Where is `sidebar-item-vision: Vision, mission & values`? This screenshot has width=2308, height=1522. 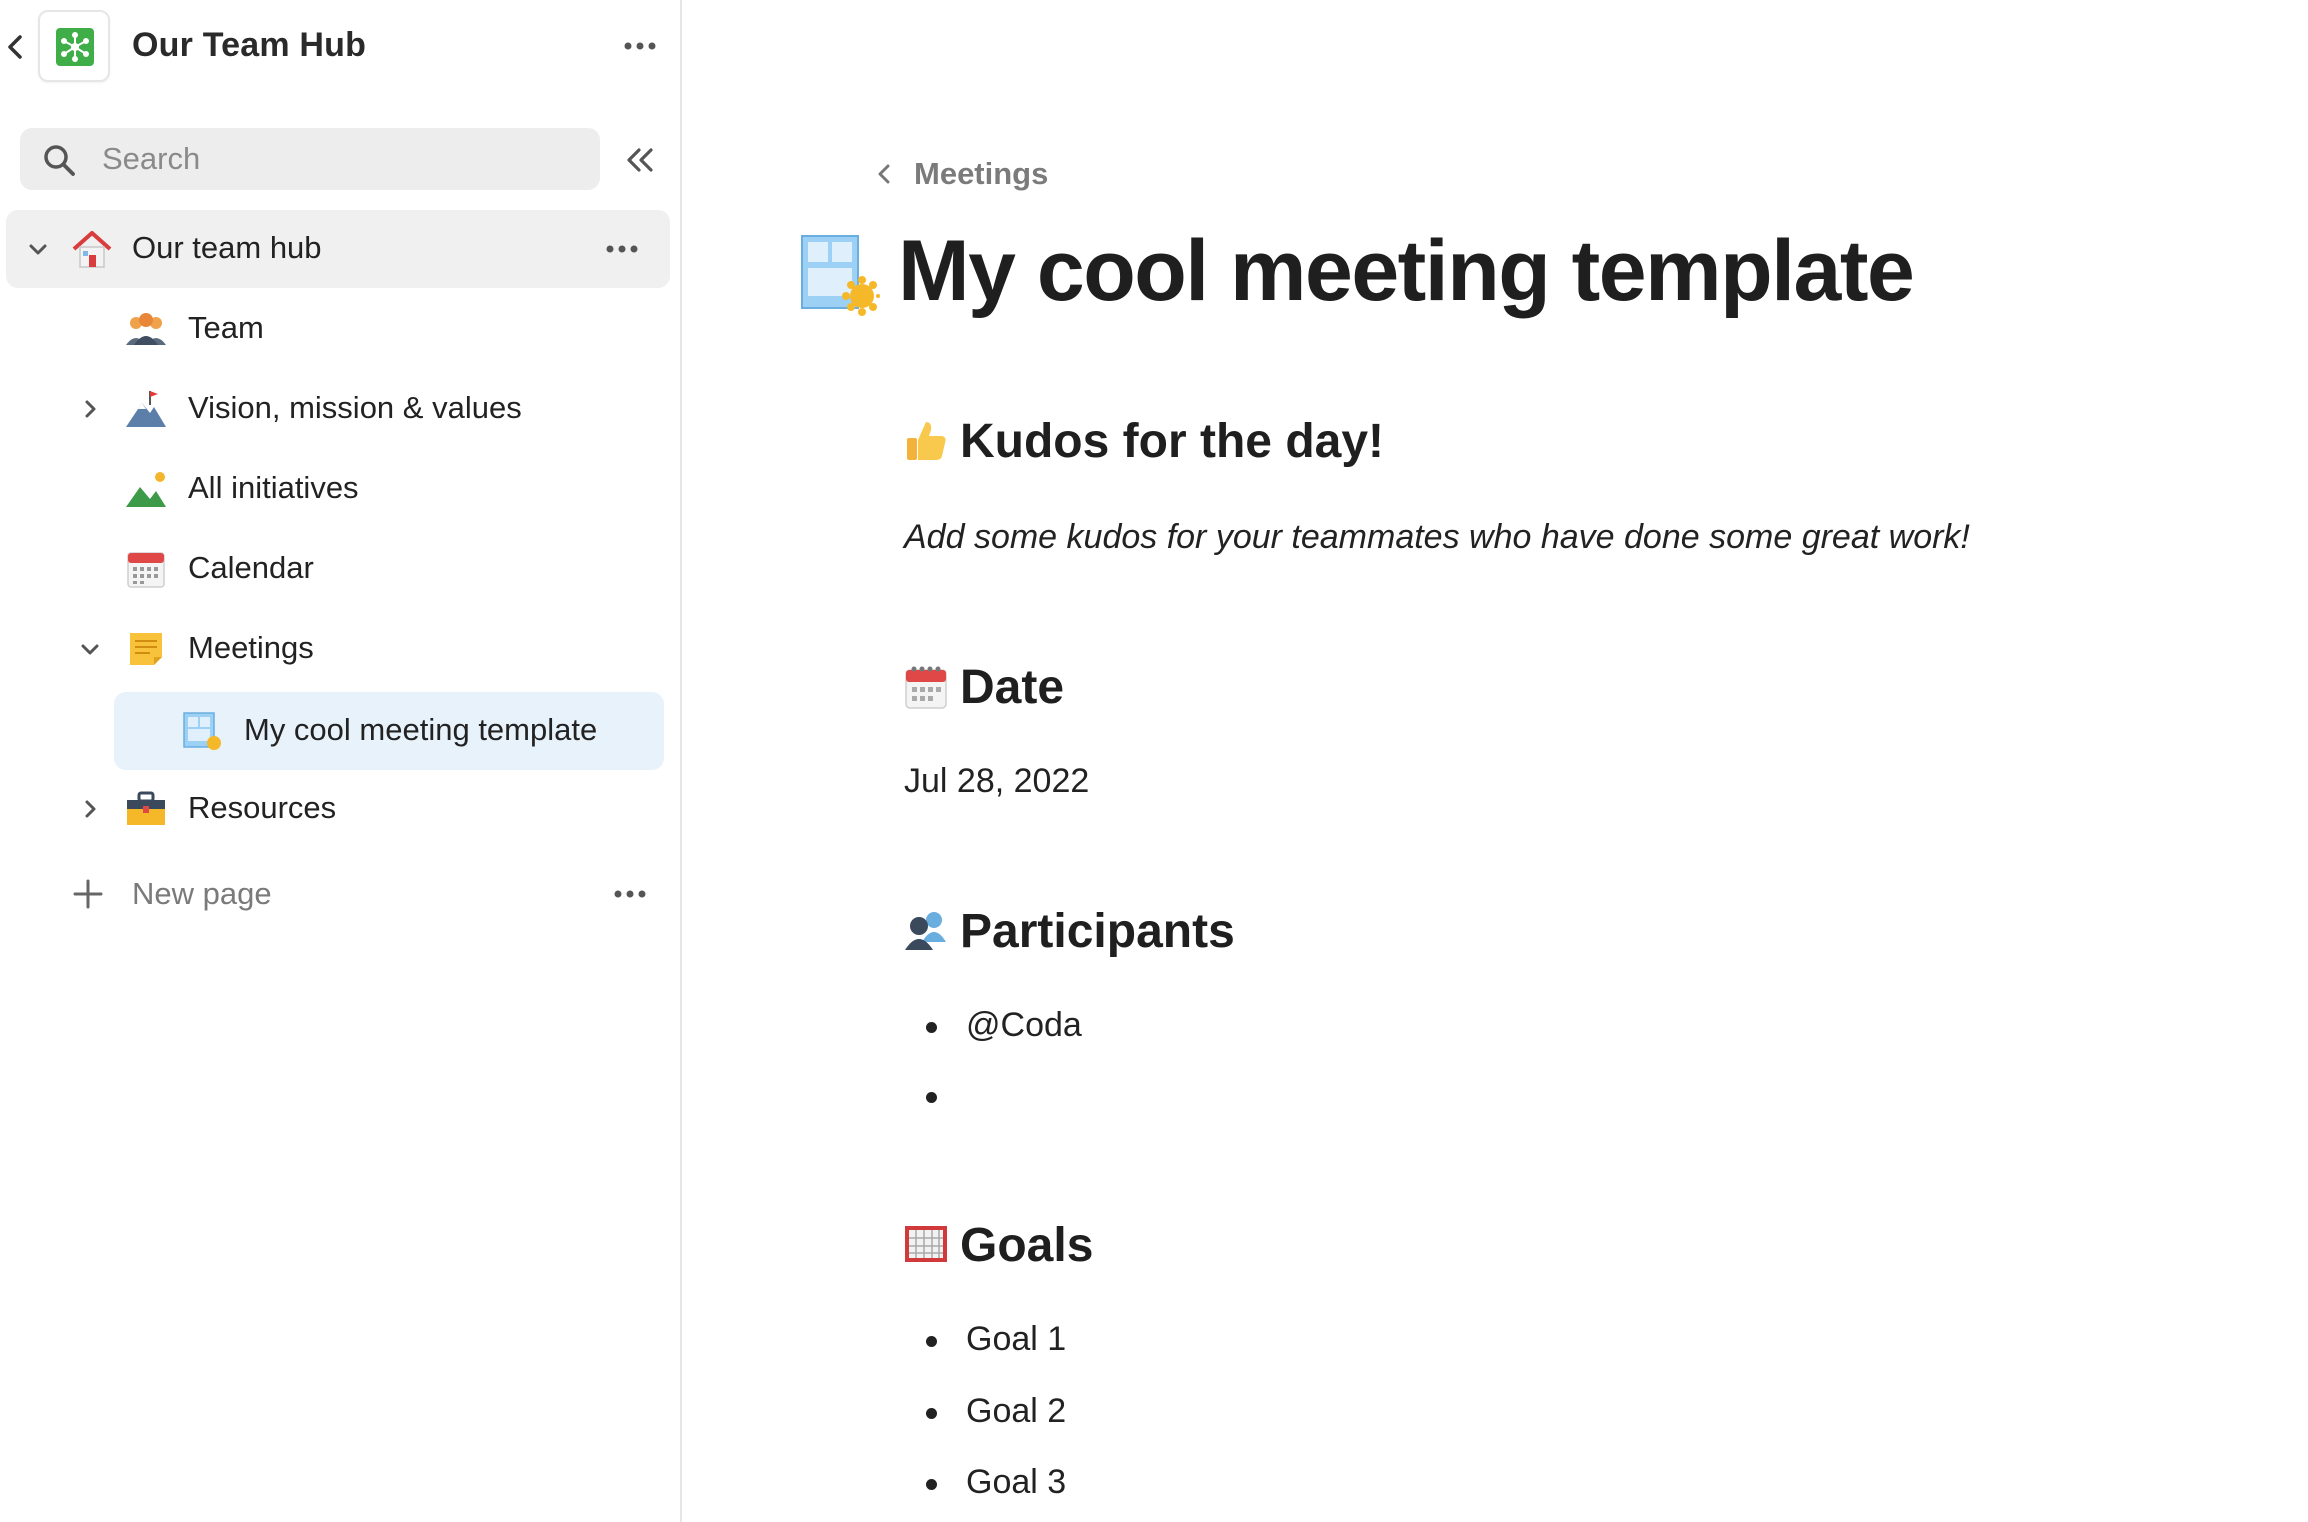 sidebar-item-vision: Vision, mission & values is located at coordinates (338, 409).